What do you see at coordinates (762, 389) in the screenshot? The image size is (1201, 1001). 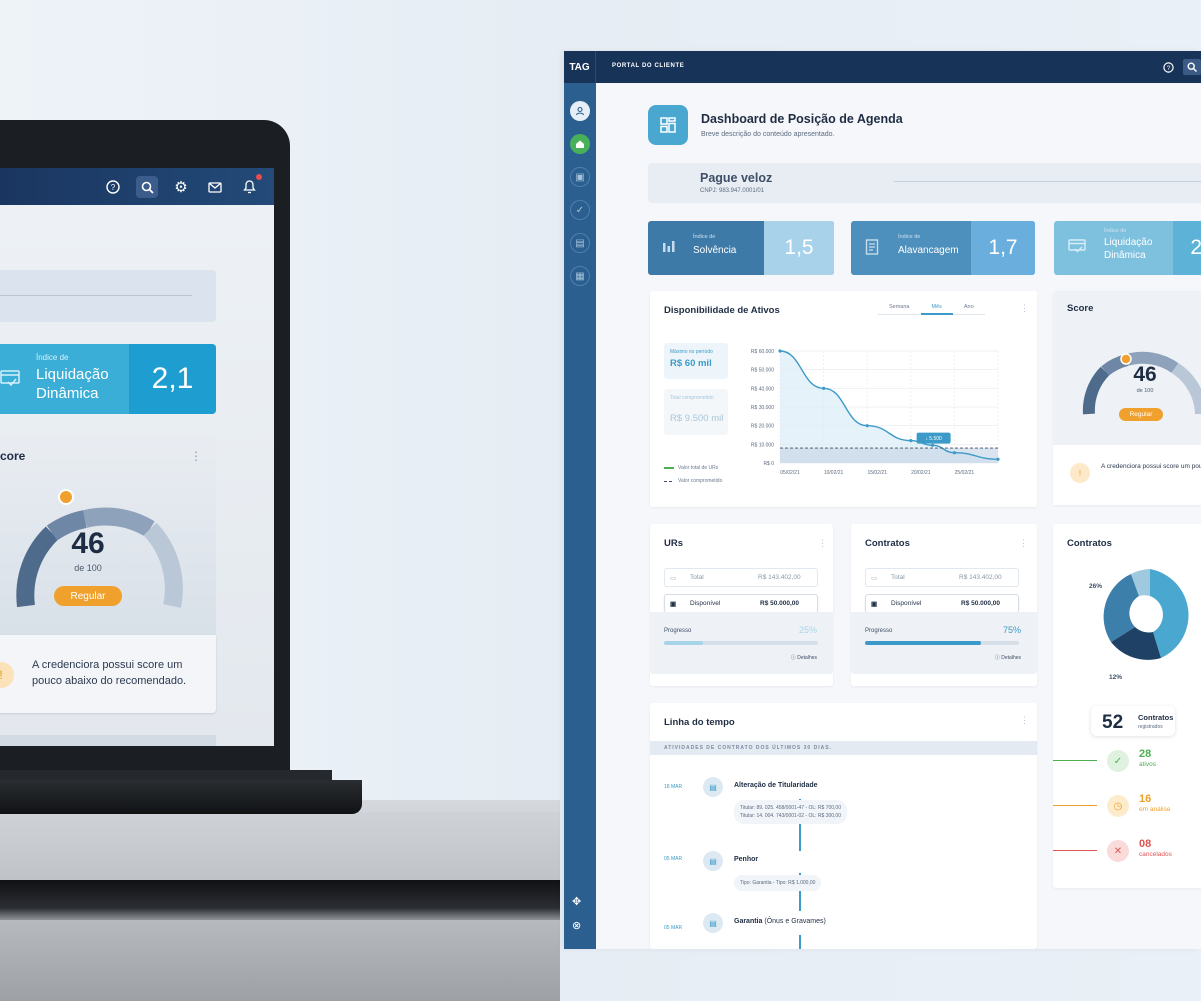 I see `y-tick-label: R$ 40.000` at bounding box center [762, 389].